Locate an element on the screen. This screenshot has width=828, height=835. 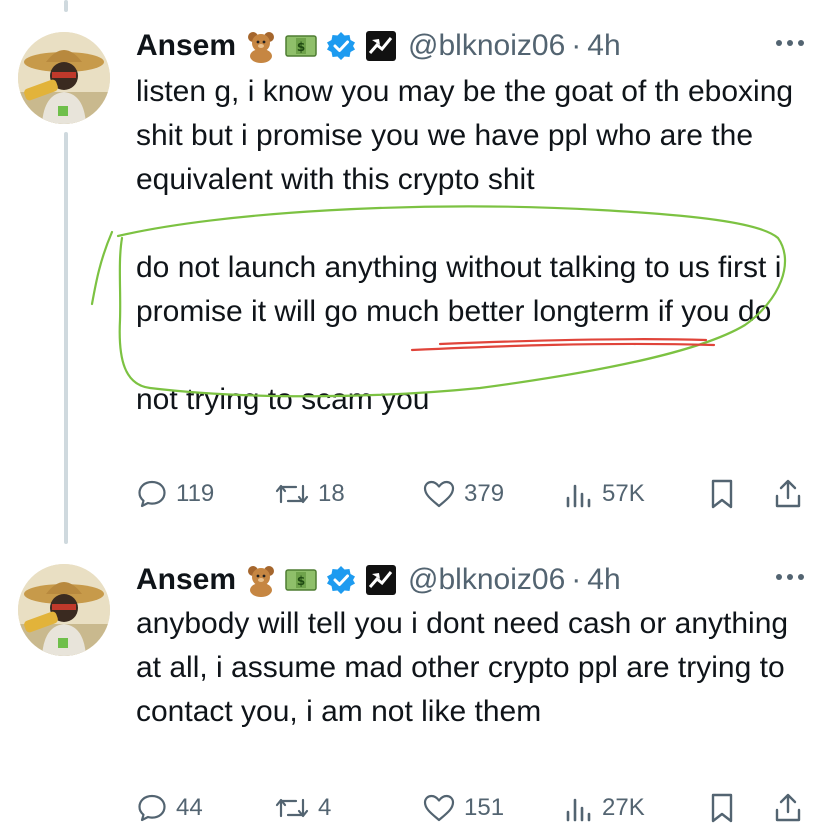
views-count: 57K is located at coordinates (623, 493).